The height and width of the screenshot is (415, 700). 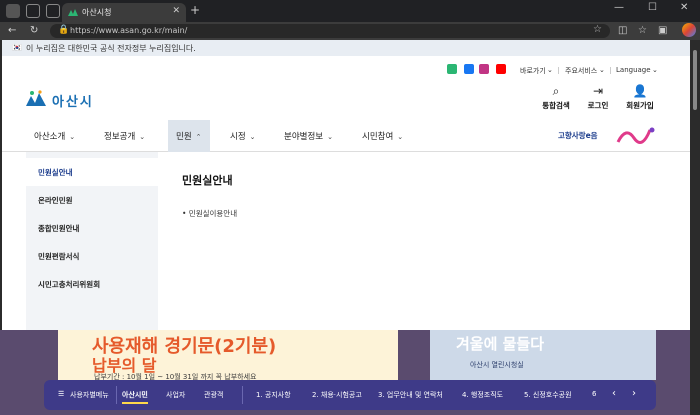 I want to click on url-text: https://www.asan.go.kr/main/, so click(x=129, y=30).